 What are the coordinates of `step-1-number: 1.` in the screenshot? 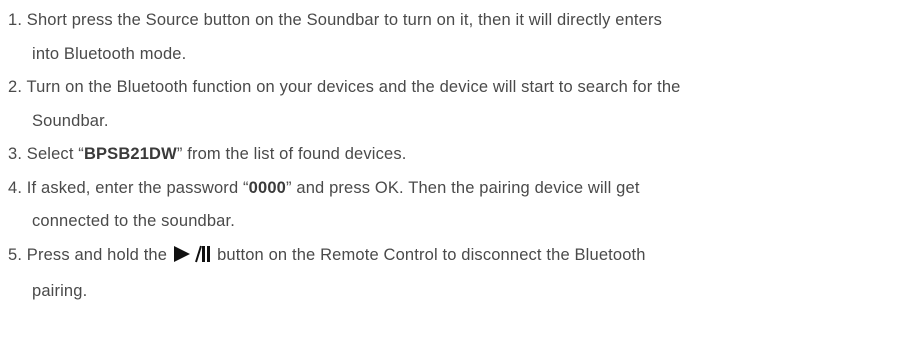 It's located at (15, 20).